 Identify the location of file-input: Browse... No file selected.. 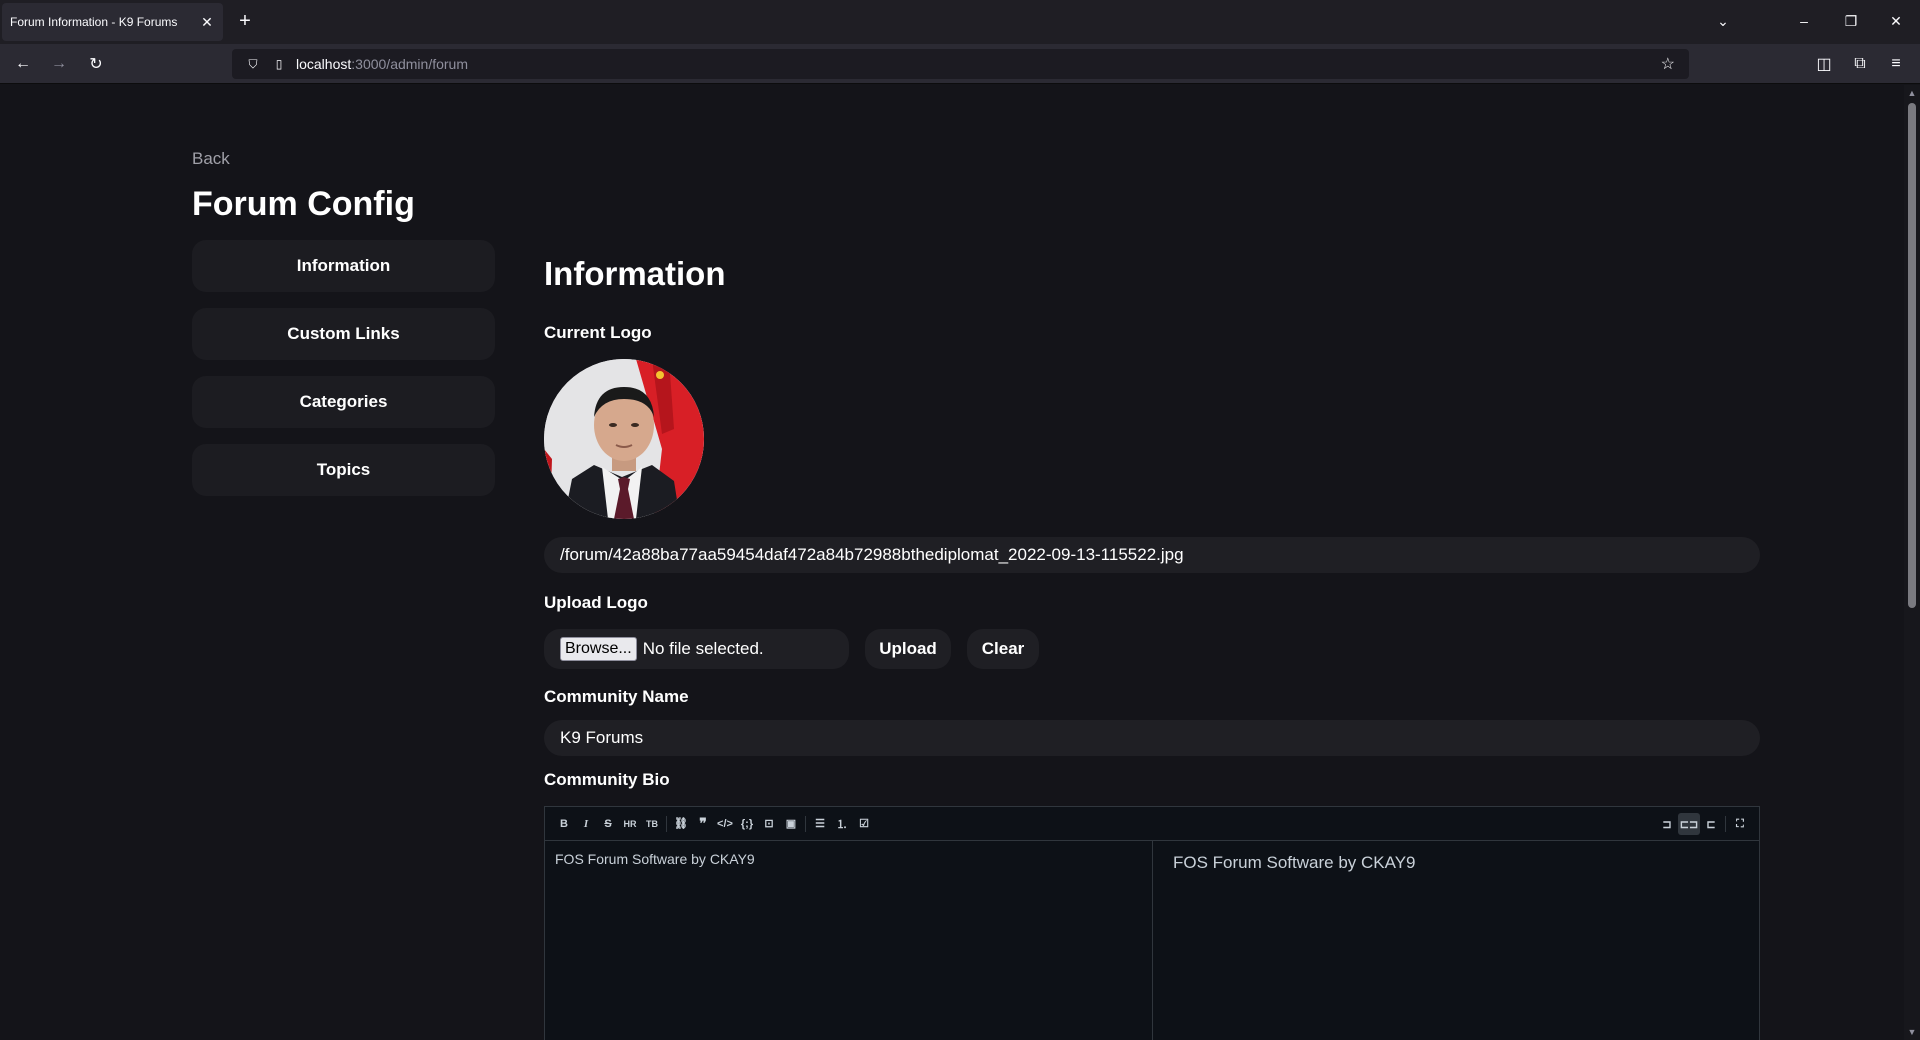
(696, 649).